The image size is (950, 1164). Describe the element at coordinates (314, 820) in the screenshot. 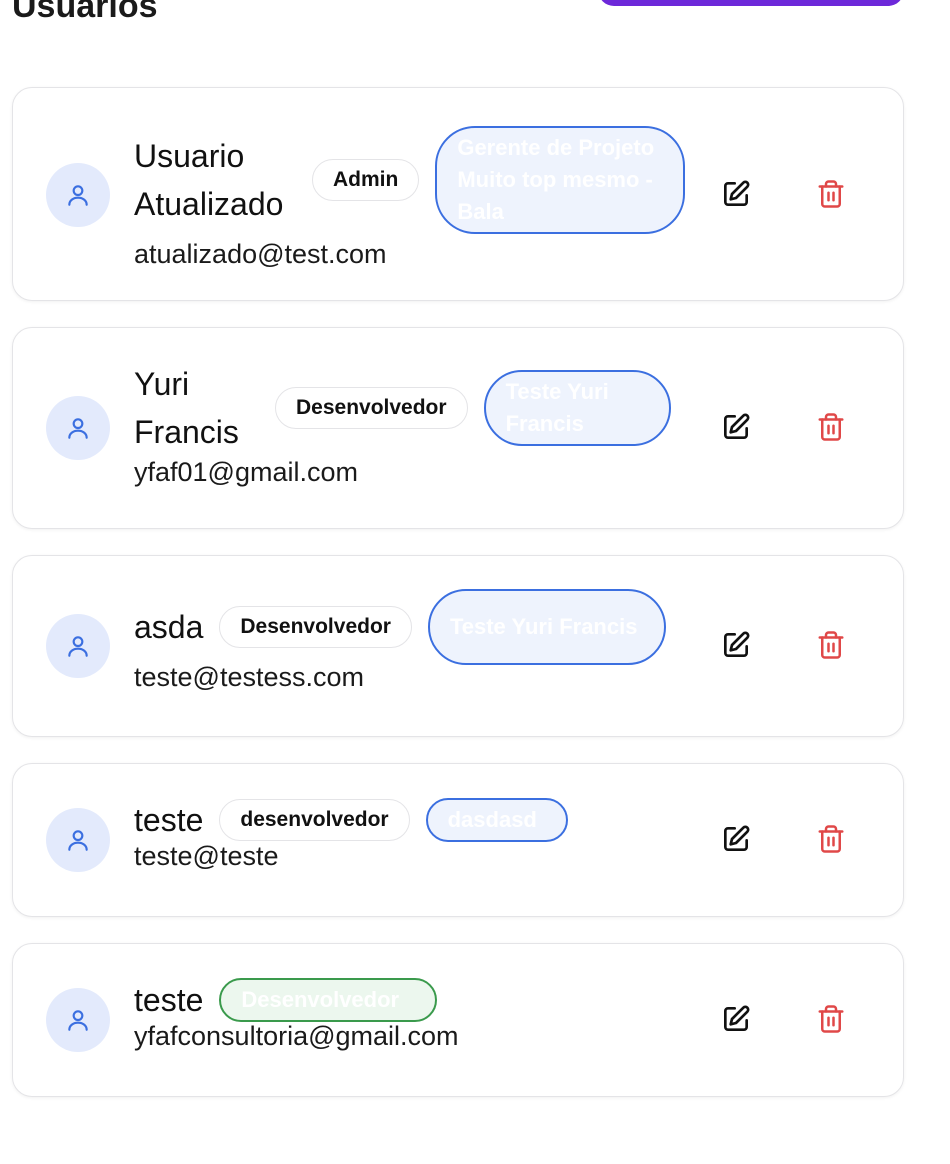

I see `role-badge: desenvolvedor` at that location.